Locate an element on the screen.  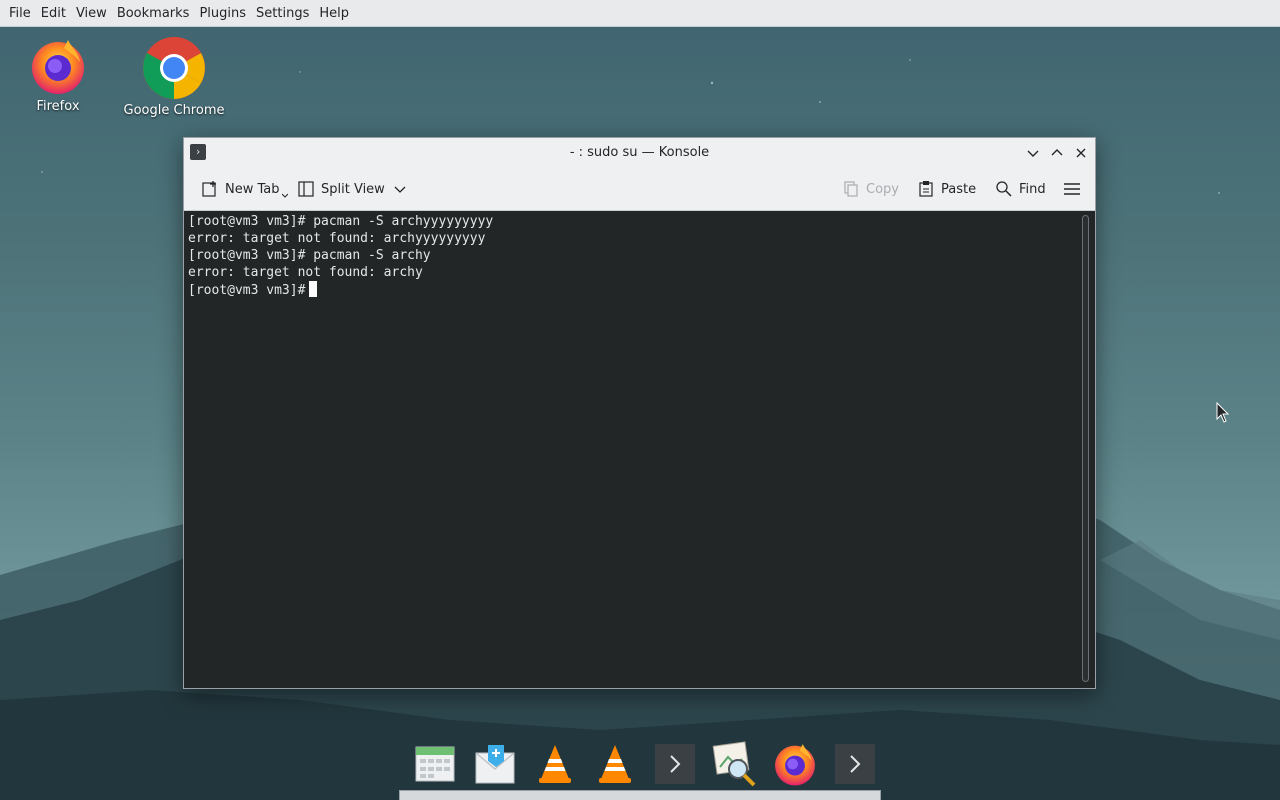
new-tab-icon is located at coordinates (209, 189).